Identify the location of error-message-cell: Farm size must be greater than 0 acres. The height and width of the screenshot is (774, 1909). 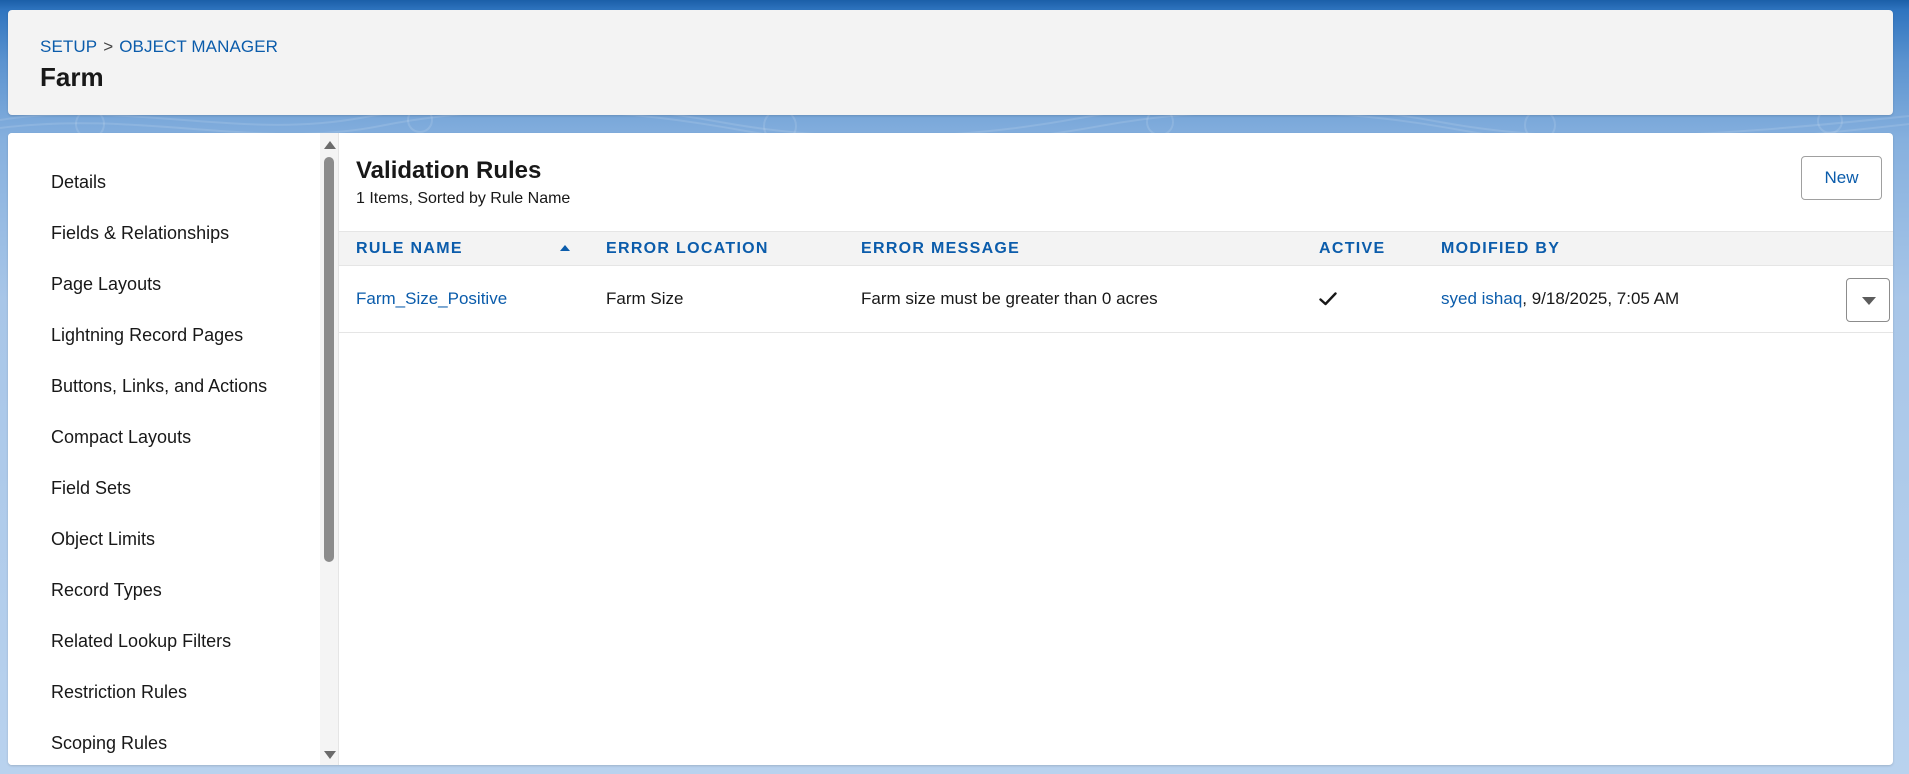
(1009, 298).